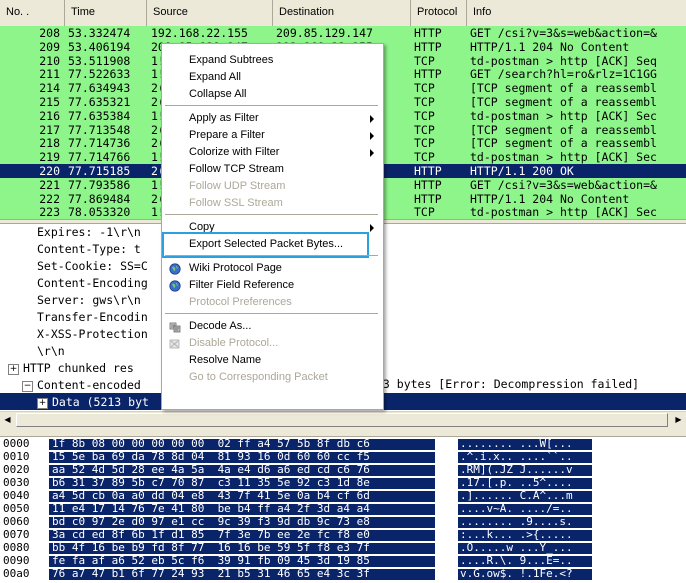  What do you see at coordinates (99, 102) in the screenshot?
I see `packet-cell-time: 77.635321` at bounding box center [99, 102].